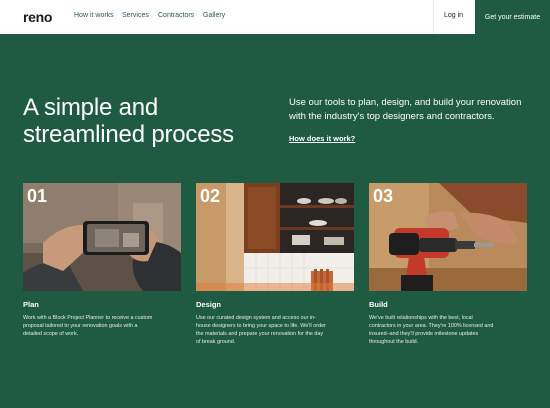 Image resolution: width=550 pixels, height=408 pixels. What do you see at coordinates (176, 15) in the screenshot?
I see `nav-link-contractors: Contractors` at bounding box center [176, 15].